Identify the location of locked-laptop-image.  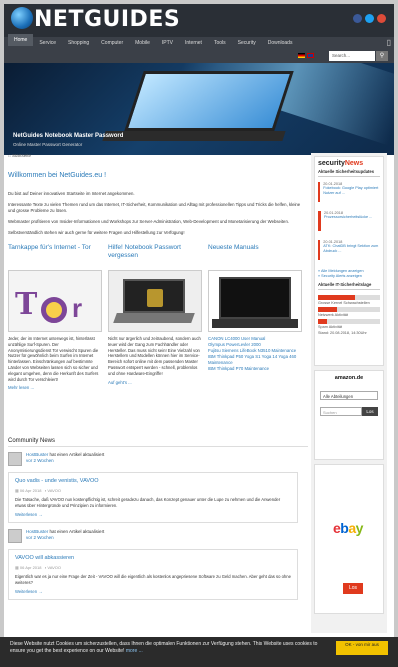
(155, 301).